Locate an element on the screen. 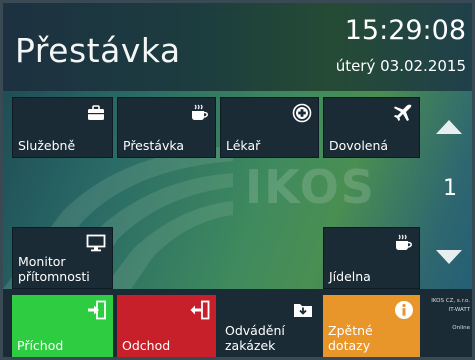 This screenshot has width=475, height=360. odvadeni-zakazek-label: Odvádění zakázek is located at coordinates (255, 338).